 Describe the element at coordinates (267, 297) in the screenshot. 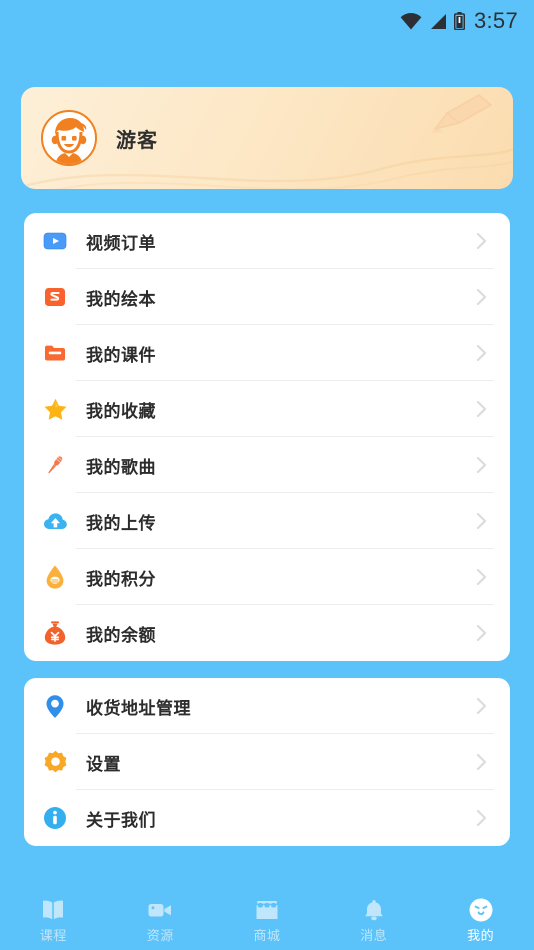

I see `menu-item-my-picture-books: 我的绘本` at that location.